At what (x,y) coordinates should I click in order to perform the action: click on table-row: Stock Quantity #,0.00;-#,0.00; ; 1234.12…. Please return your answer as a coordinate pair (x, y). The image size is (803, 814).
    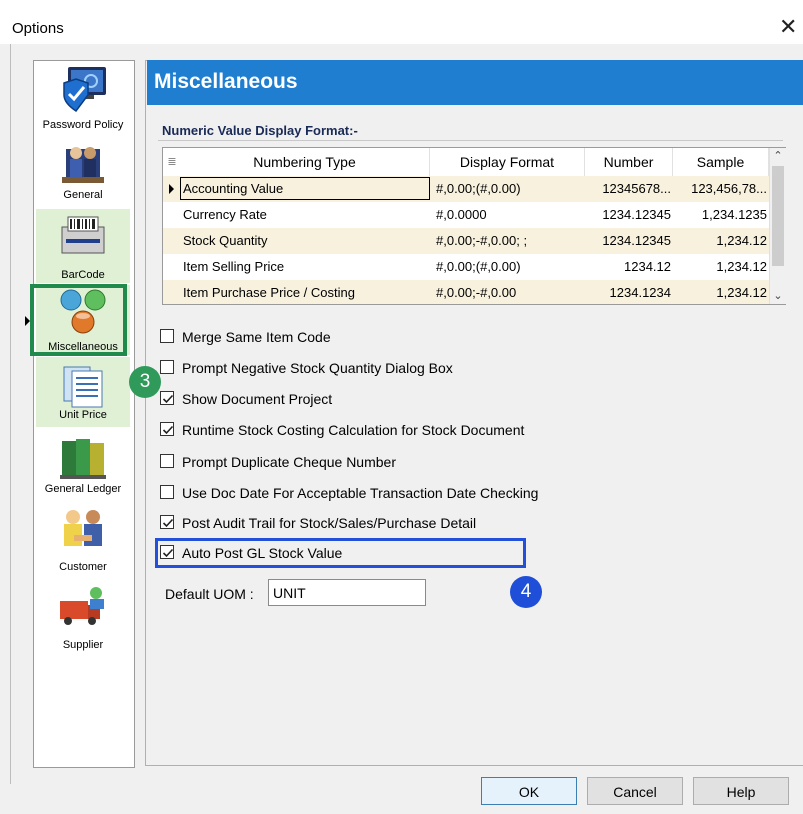
    Looking at the image, I should click on (466, 241).